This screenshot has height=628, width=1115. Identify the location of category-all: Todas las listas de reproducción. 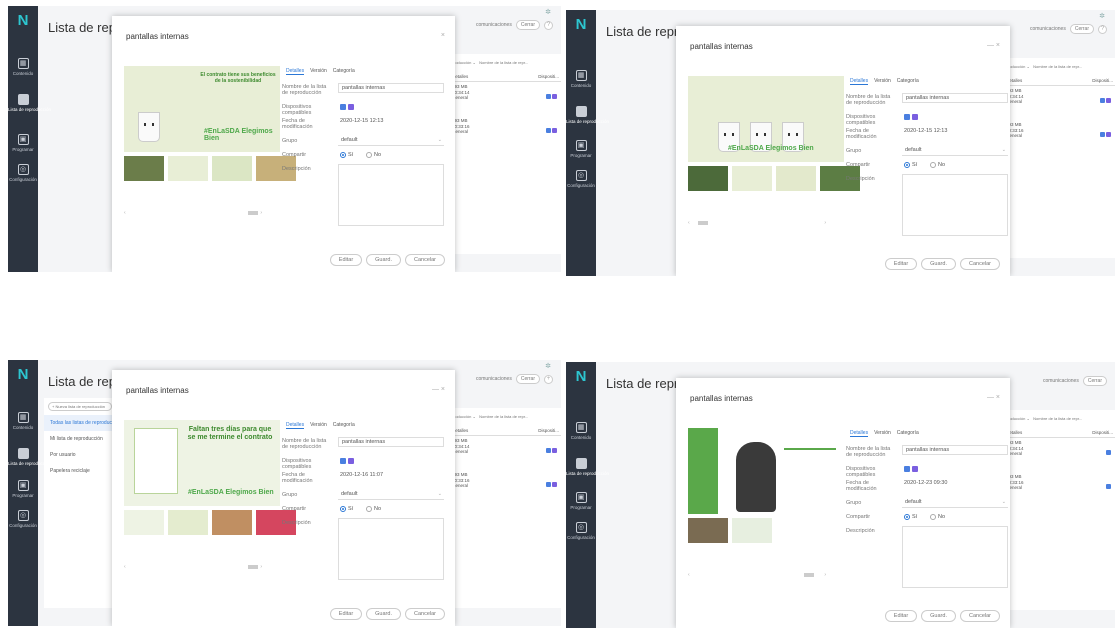
(82, 423).